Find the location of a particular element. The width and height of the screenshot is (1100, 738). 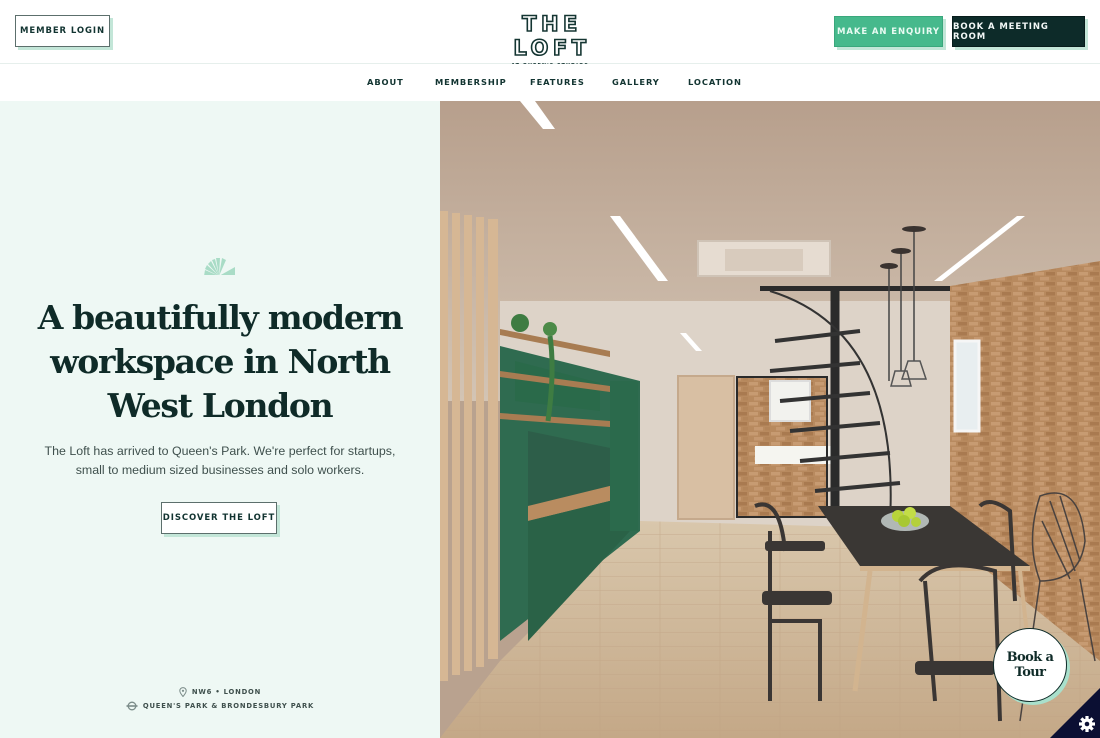

logo-title: THE LOFT is located at coordinates (552, 36).